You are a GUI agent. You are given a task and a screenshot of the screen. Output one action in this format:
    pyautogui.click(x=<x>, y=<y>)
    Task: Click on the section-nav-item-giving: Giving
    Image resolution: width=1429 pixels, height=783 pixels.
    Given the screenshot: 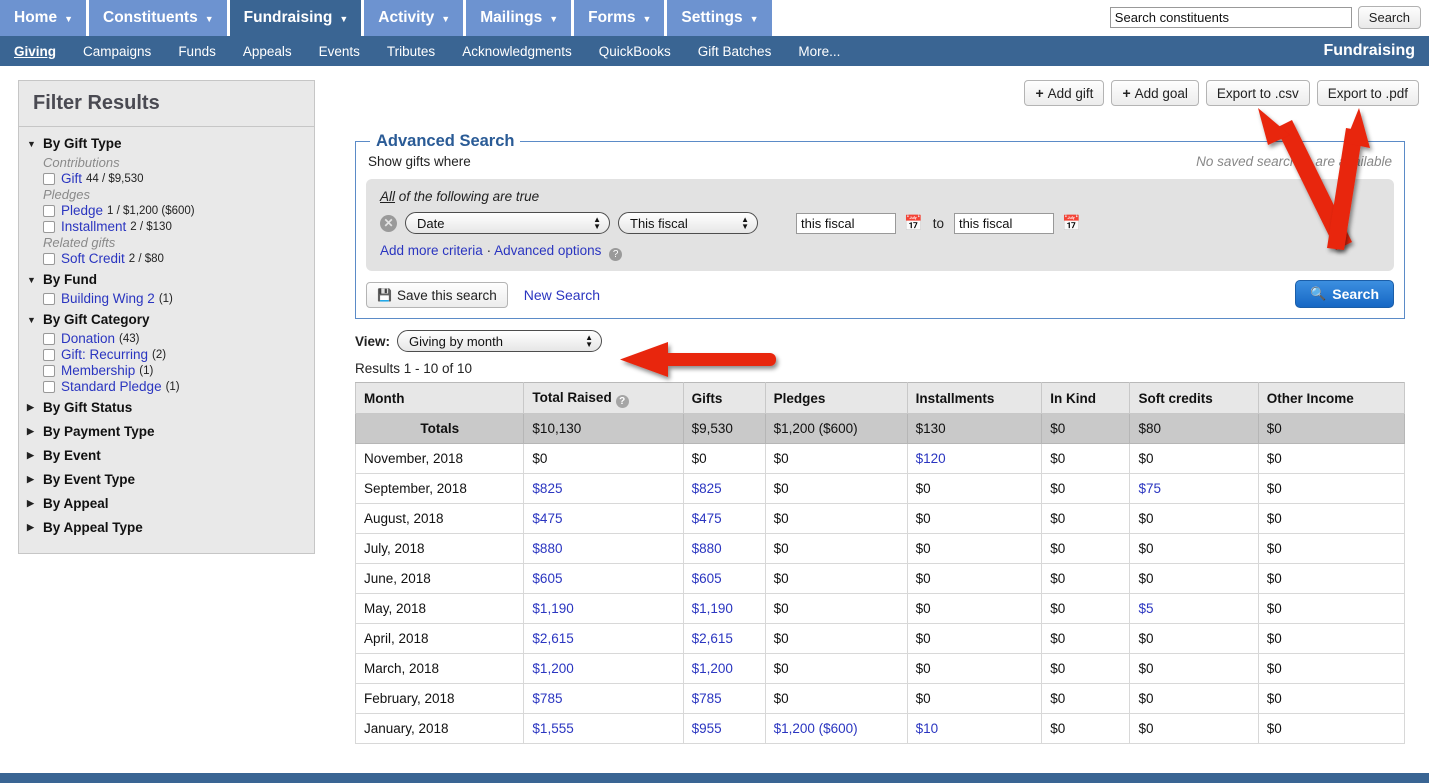 What is the action you would take?
    pyautogui.click(x=35, y=51)
    